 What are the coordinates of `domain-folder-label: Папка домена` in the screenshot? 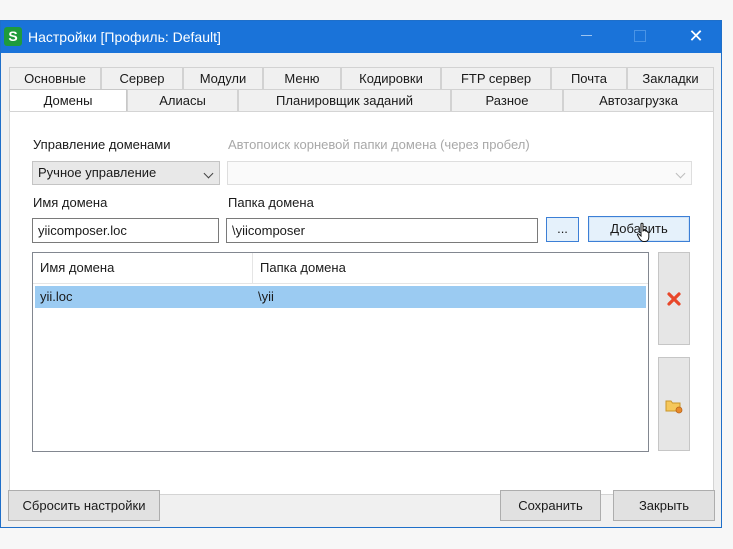 It's located at (271, 202).